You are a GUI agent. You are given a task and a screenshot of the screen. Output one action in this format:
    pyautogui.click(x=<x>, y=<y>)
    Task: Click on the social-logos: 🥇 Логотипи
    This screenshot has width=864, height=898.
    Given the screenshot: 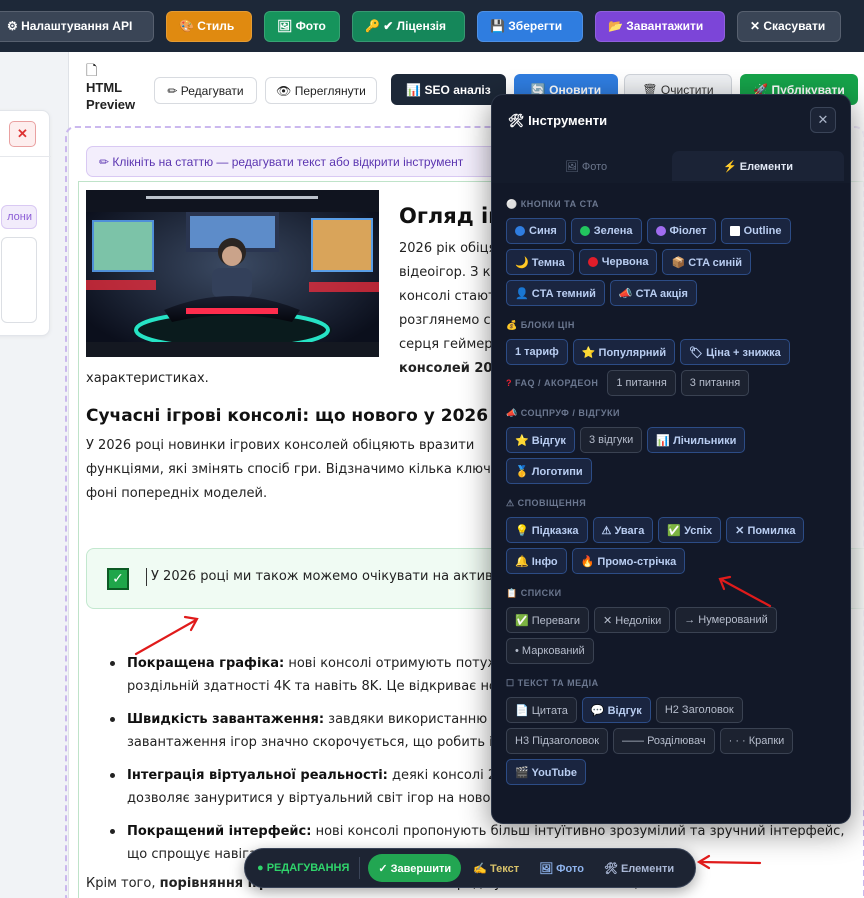 What is the action you would take?
    pyautogui.click(x=549, y=471)
    